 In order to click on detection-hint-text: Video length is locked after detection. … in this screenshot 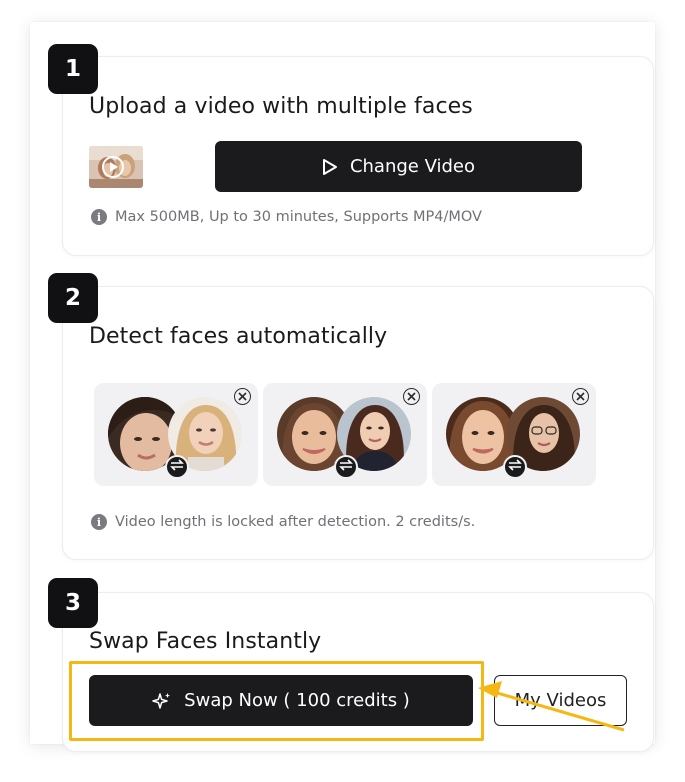, I will do `click(295, 522)`.